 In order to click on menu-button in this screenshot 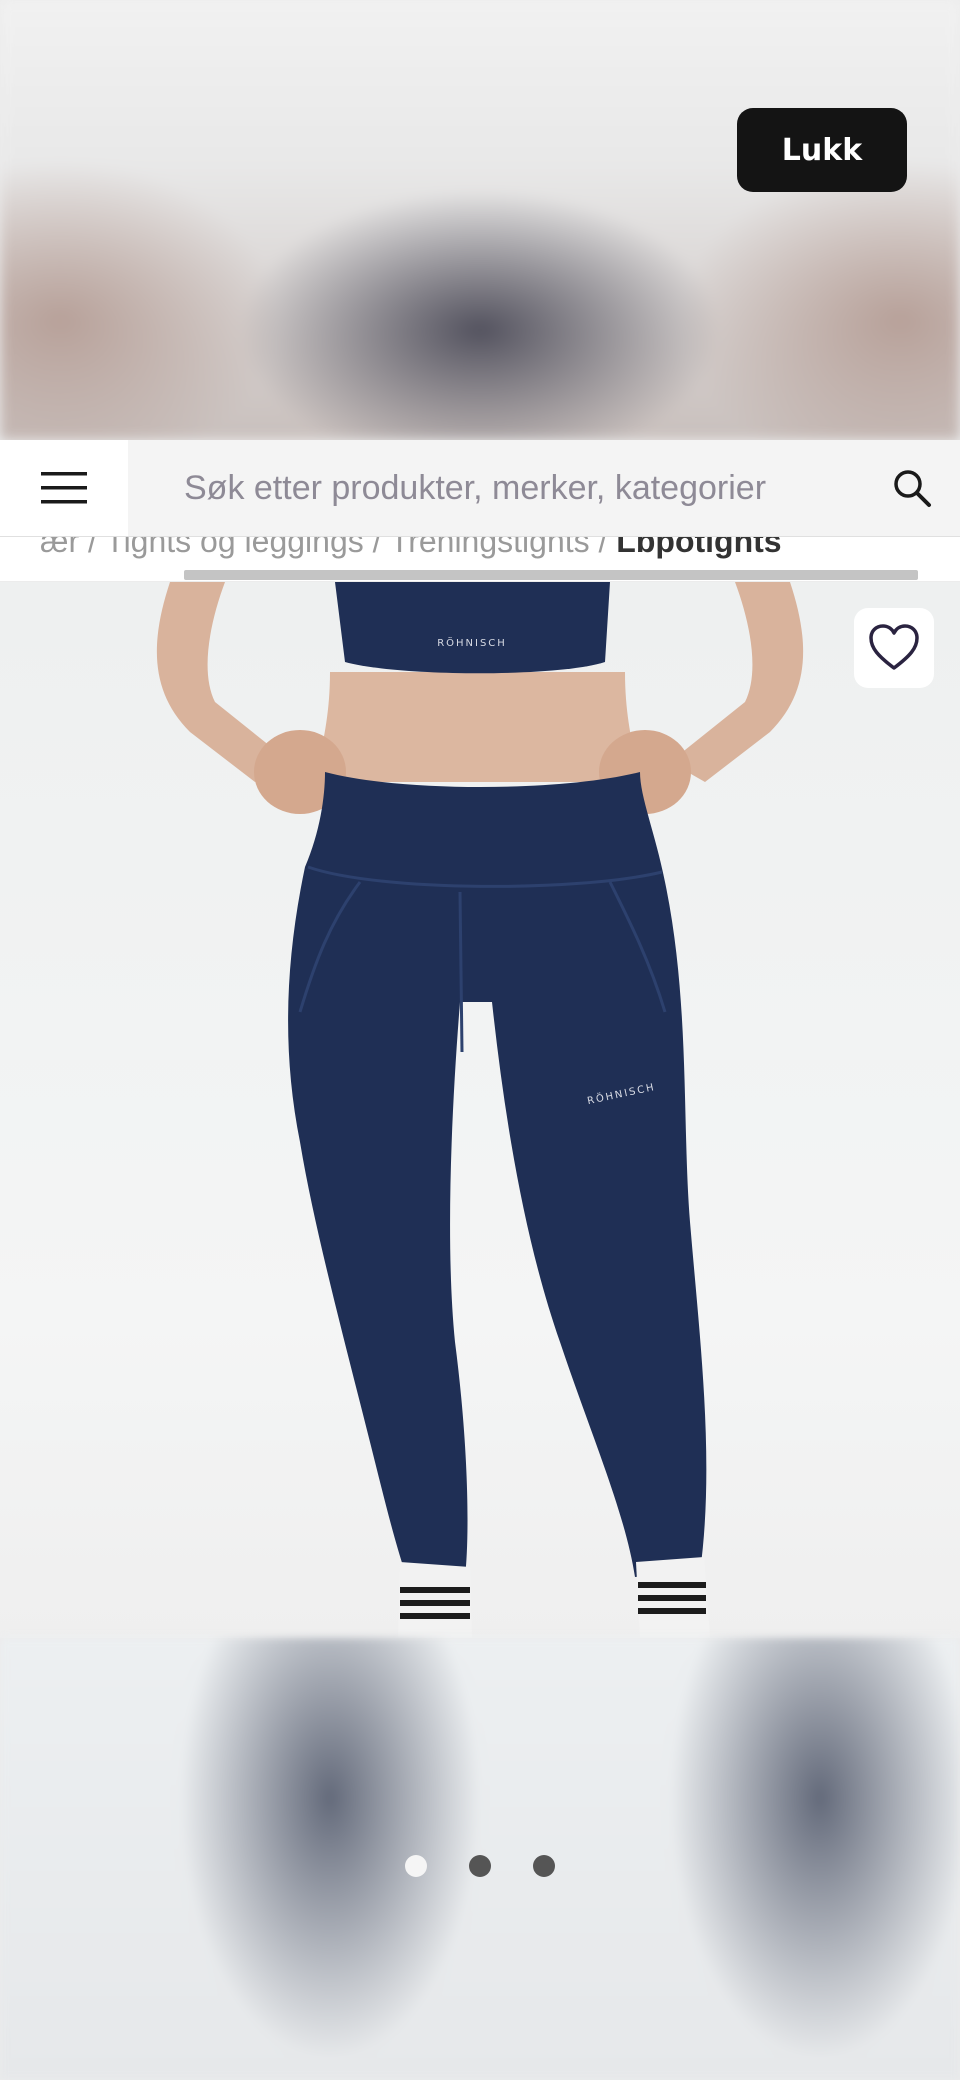, I will do `click(64, 488)`.